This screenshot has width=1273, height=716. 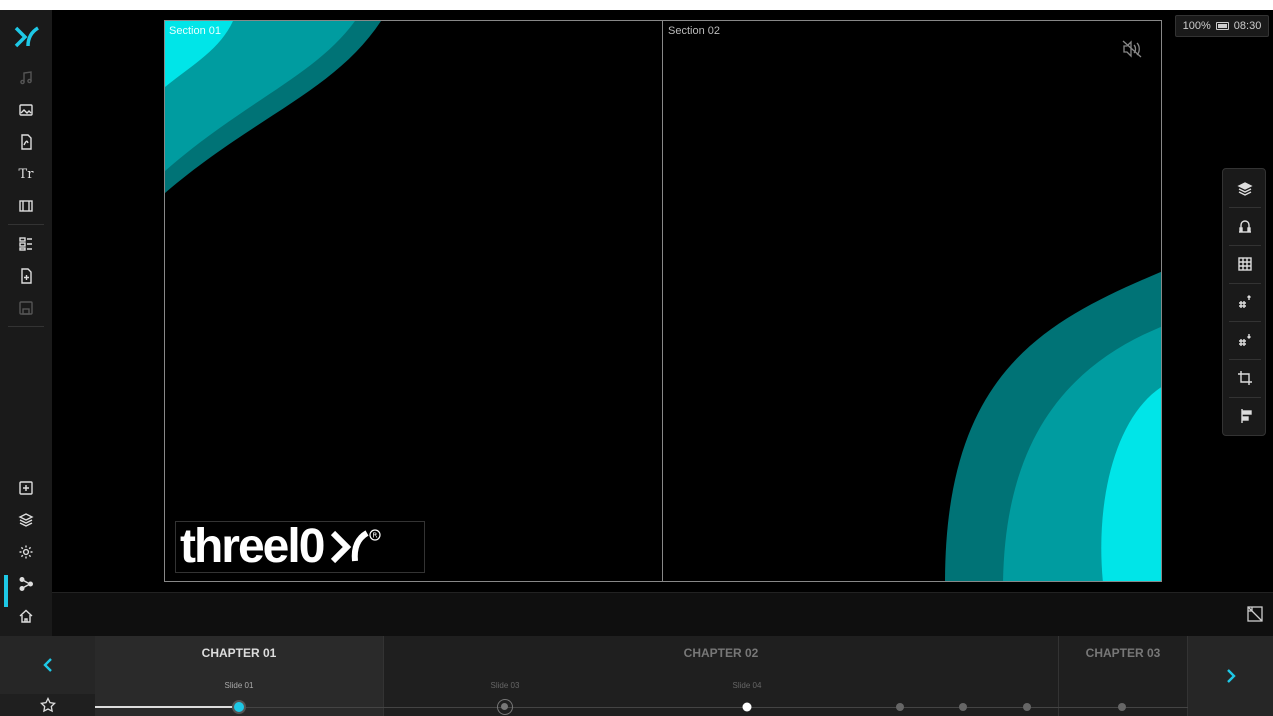 I want to click on template-icon, so click(x=26, y=244).